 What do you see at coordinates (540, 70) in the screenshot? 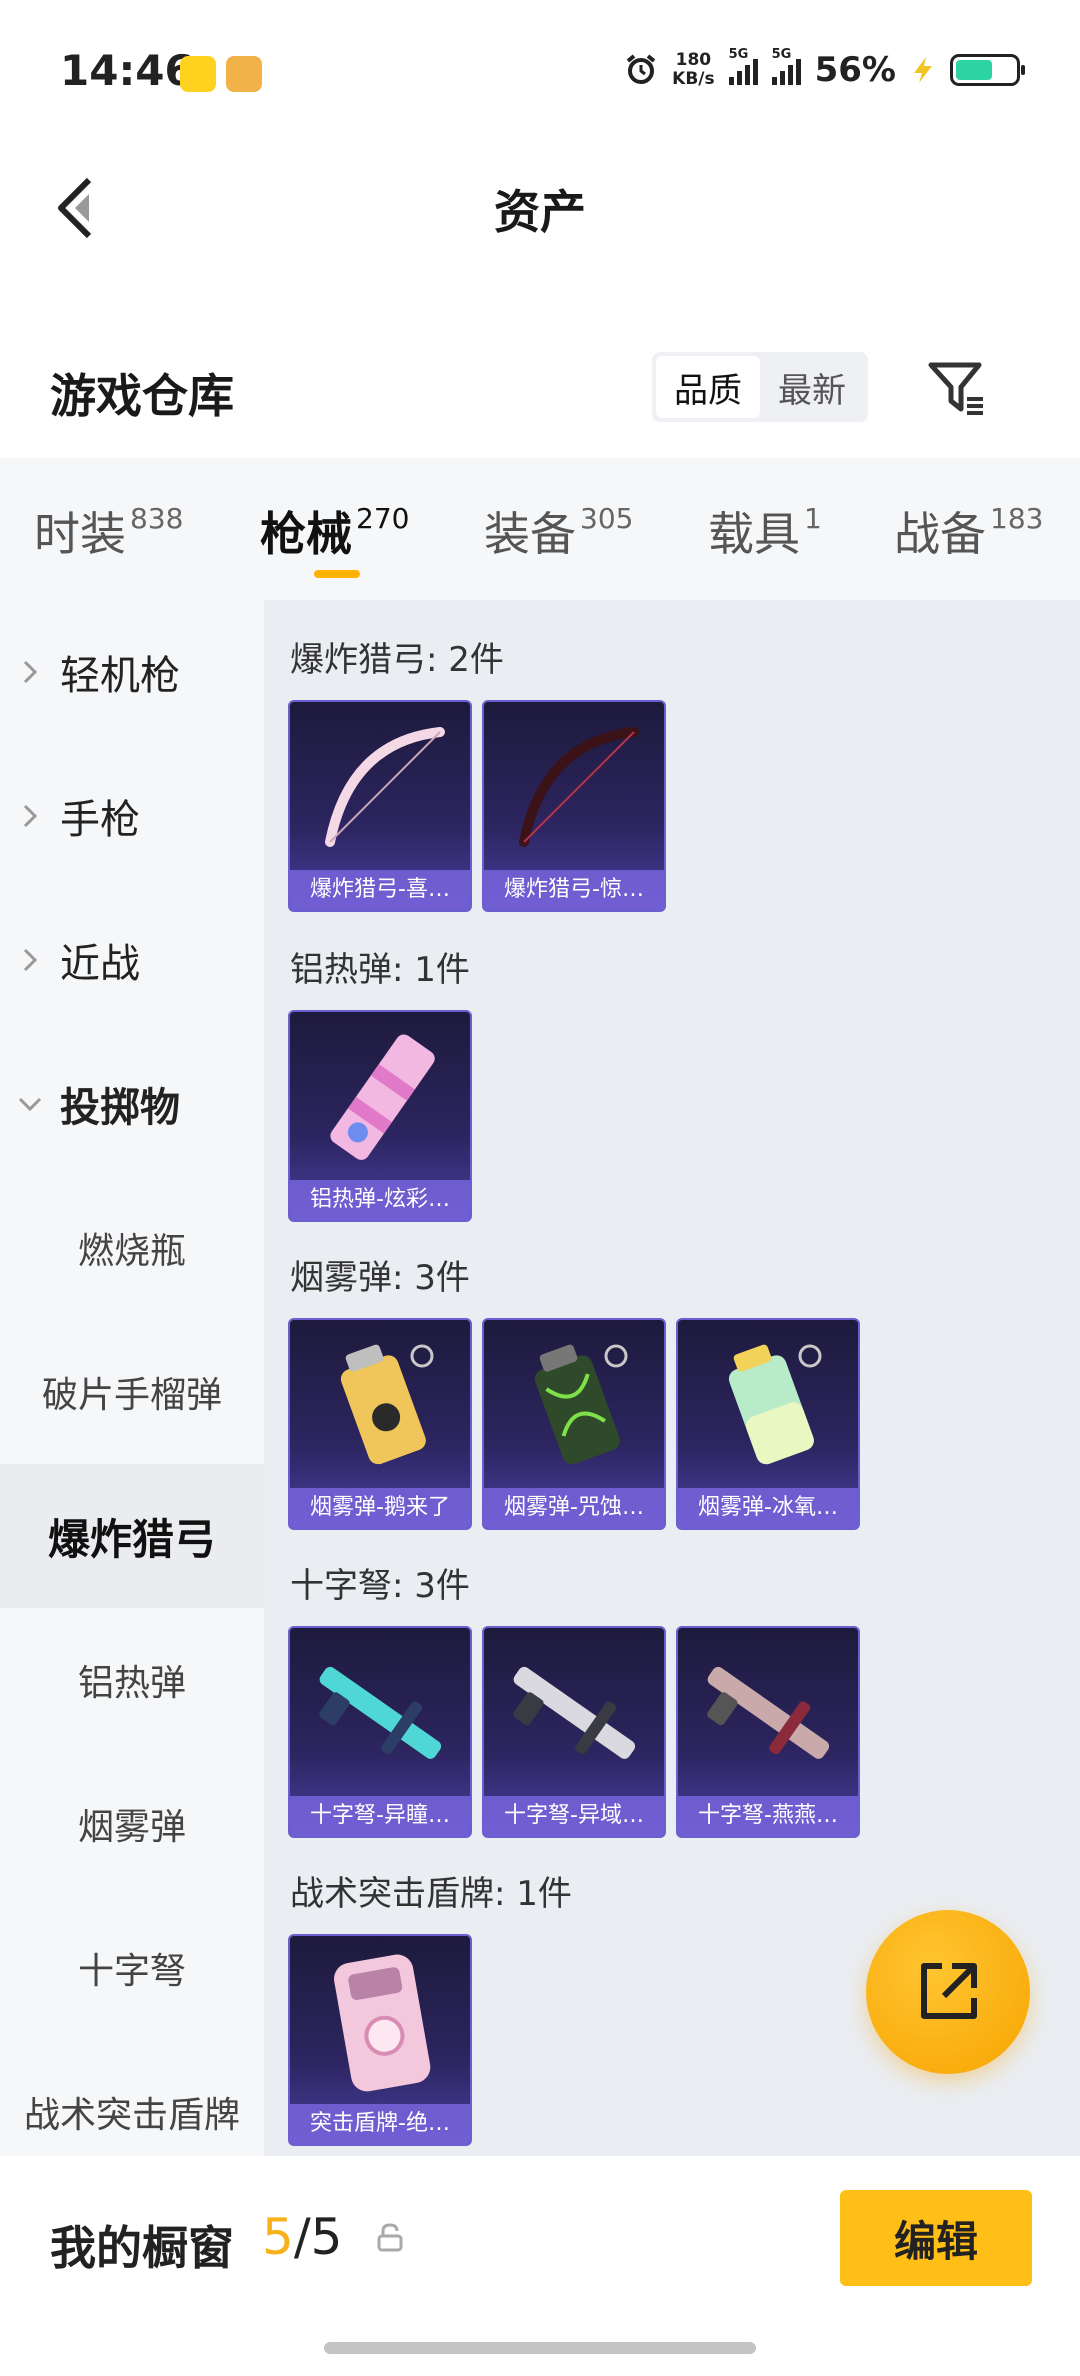
I see `status-bar: 14:46 180 KB/s 5G 5G 56%` at bounding box center [540, 70].